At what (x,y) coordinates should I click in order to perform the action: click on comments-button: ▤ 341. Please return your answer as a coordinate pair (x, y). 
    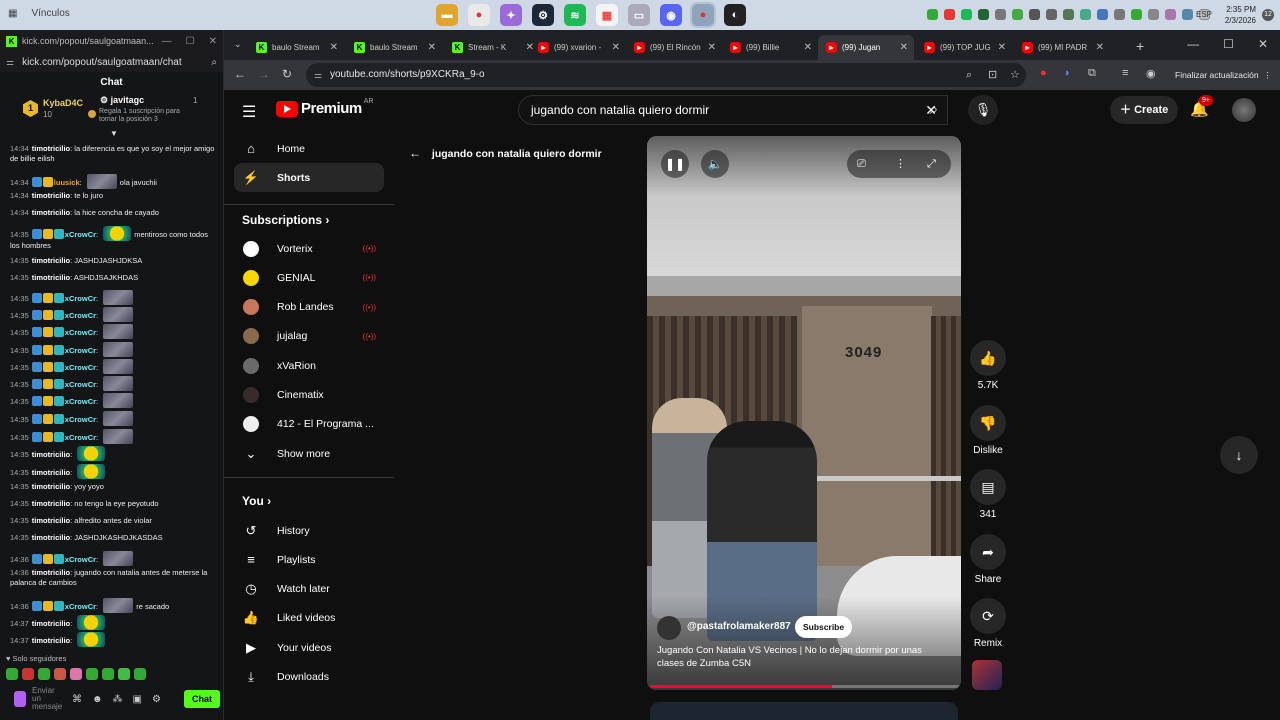
    Looking at the image, I should click on (988, 494).